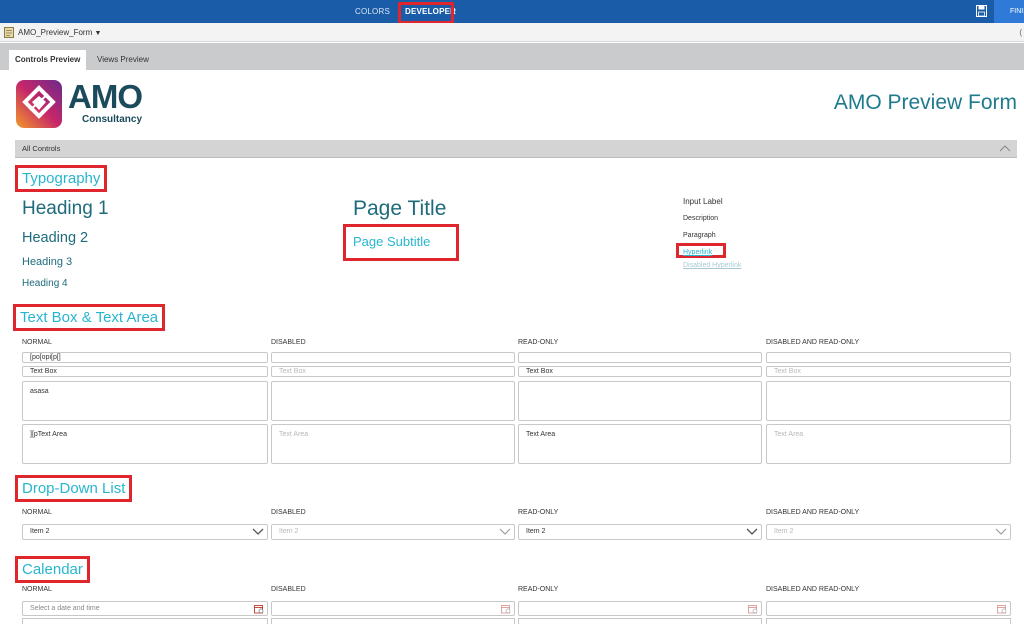 This screenshot has width=1024, height=624. What do you see at coordinates (112, 119) in the screenshot?
I see `logo-subtext: Consultancy` at bounding box center [112, 119].